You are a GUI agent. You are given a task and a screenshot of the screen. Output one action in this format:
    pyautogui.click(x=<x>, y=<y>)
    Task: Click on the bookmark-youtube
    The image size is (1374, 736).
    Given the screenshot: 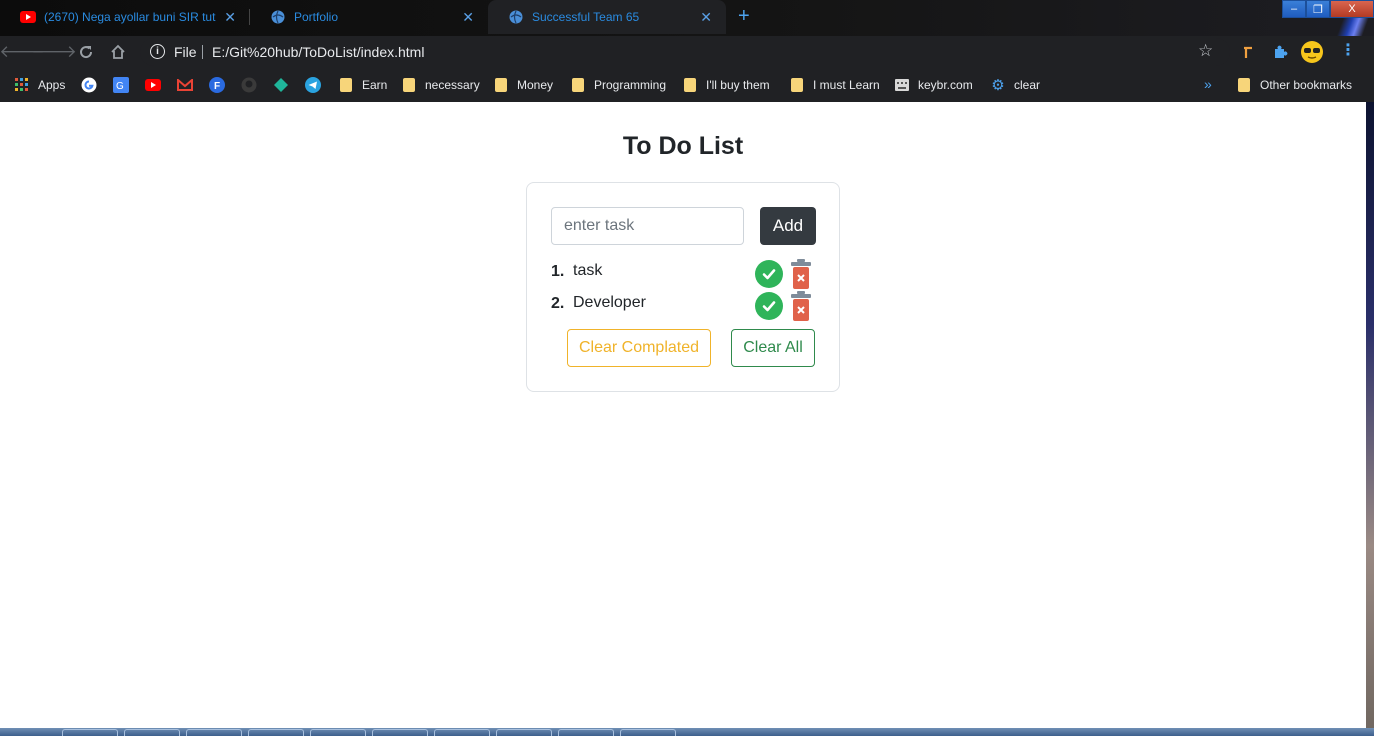 What is the action you would take?
    pyautogui.click(x=157, y=85)
    